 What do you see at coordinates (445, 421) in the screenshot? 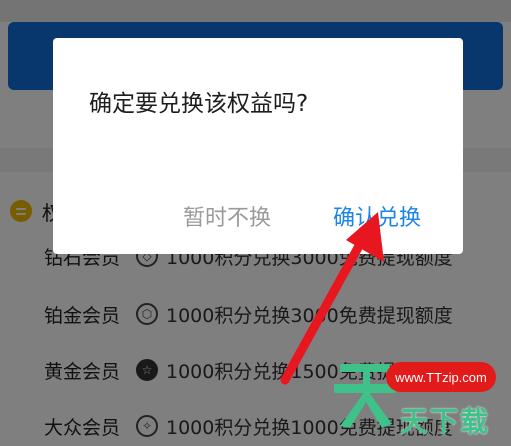
I see `watermark-brand-text: 天下载` at bounding box center [445, 421].